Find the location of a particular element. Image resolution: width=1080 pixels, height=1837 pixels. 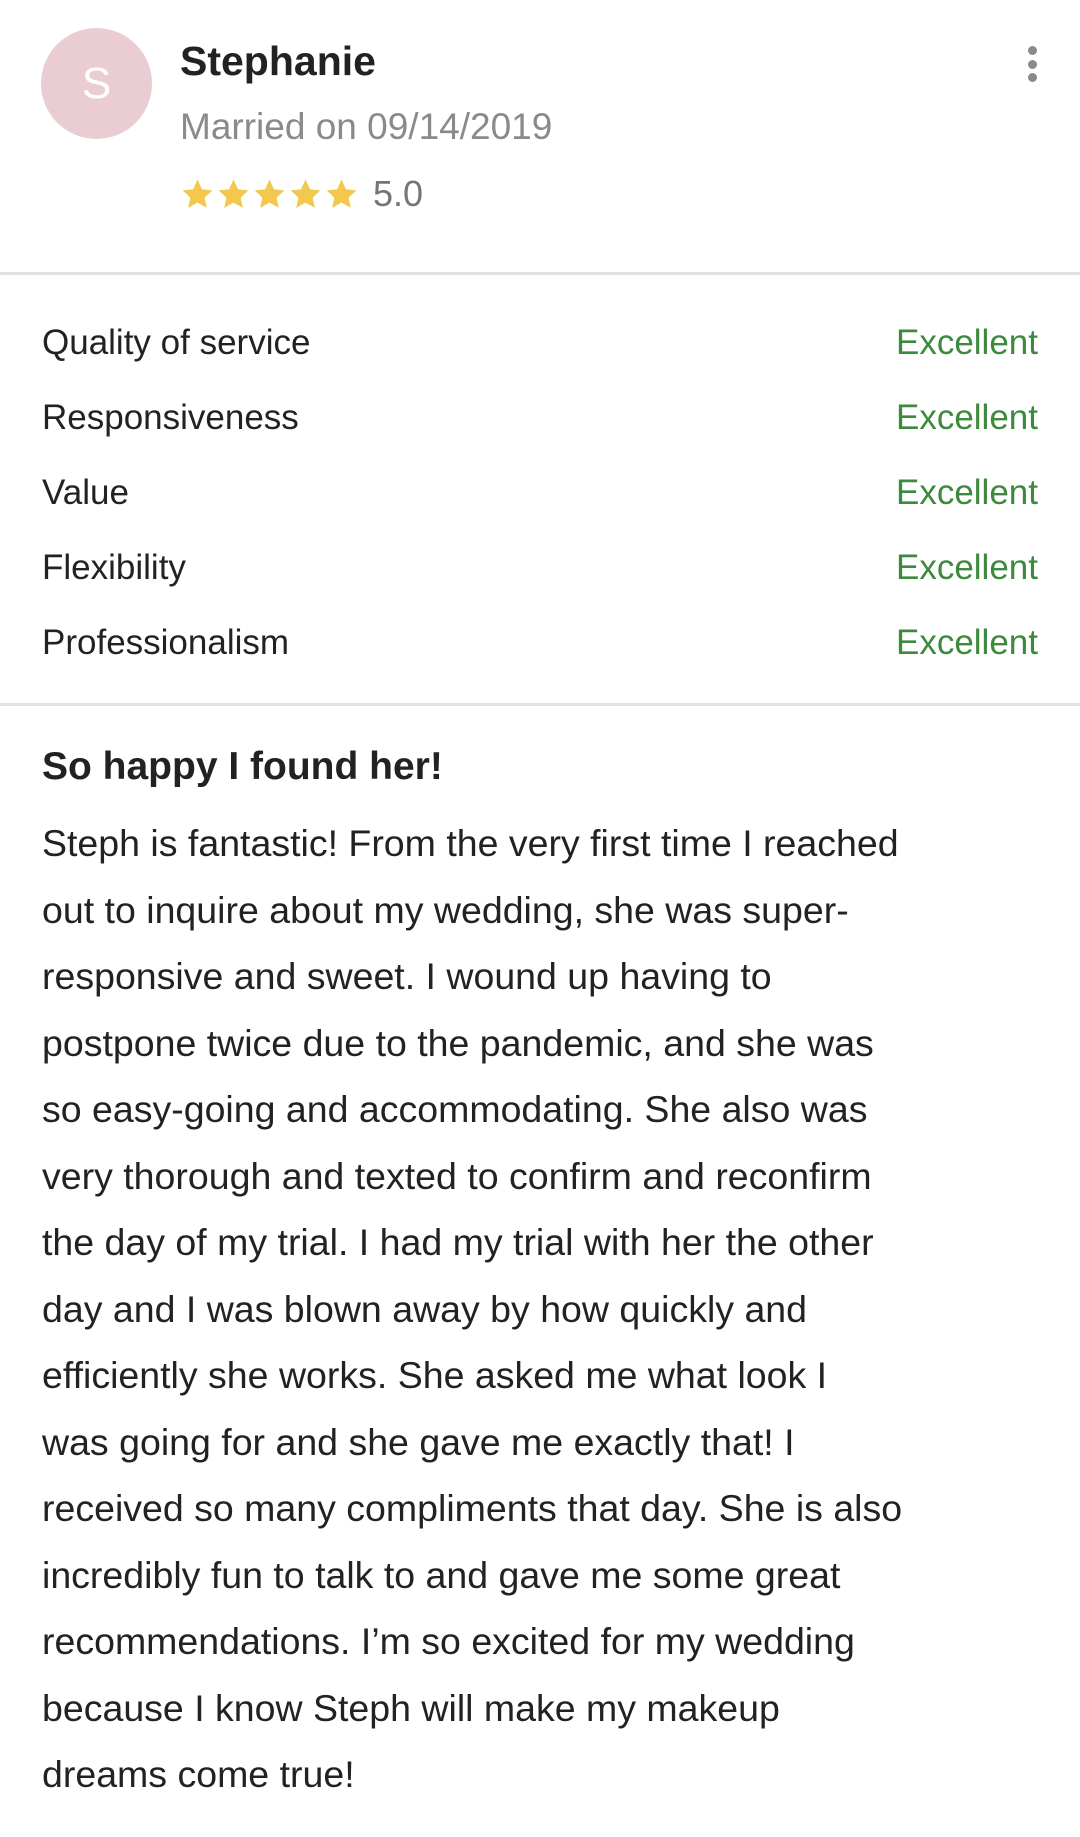

rating-label: Value is located at coordinates (85, 492).